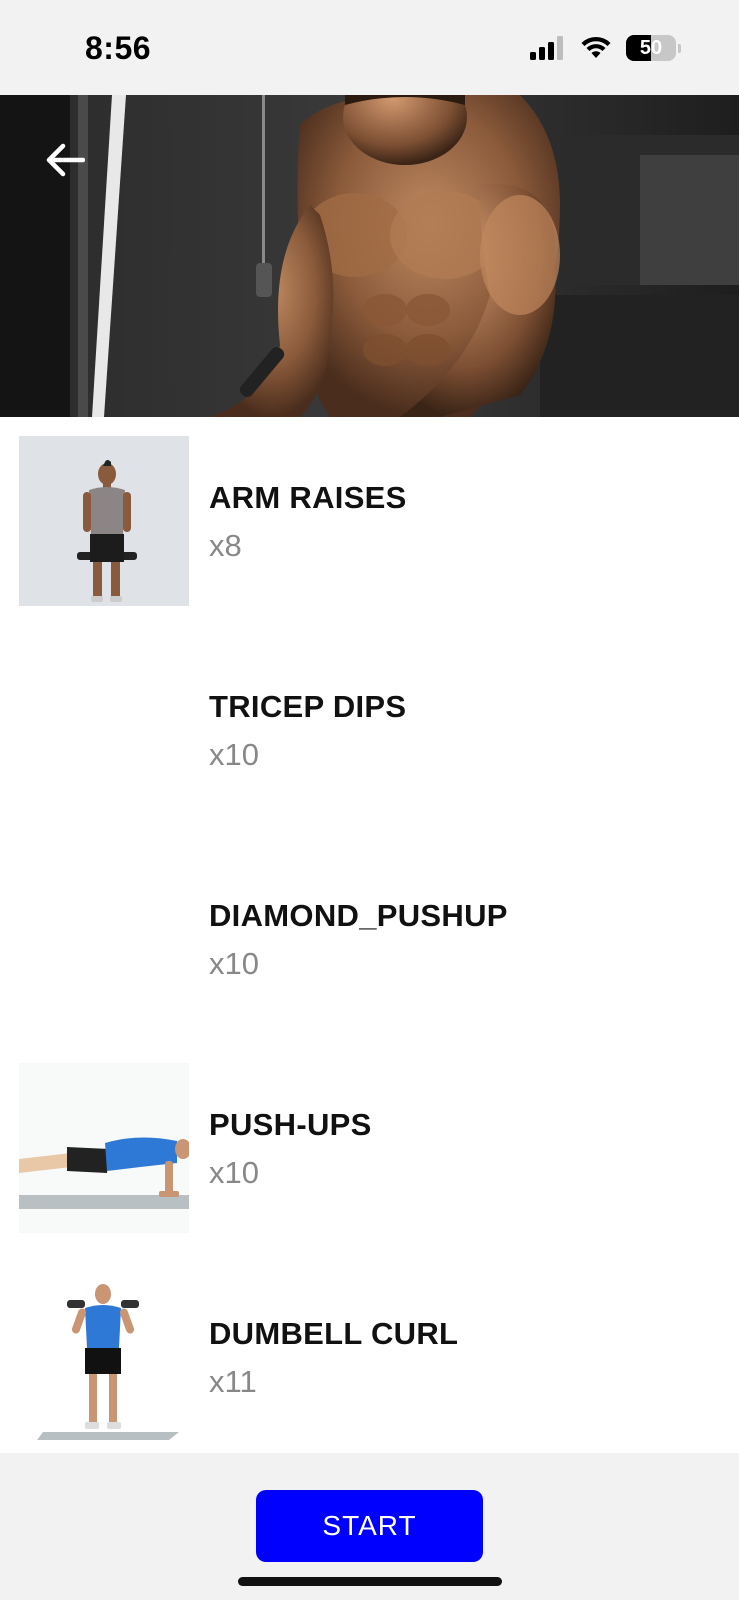  Describe the element at coordinates (308, 706) in the screenshot. I see `exercise-name: TRICEP DIPS` at that location.